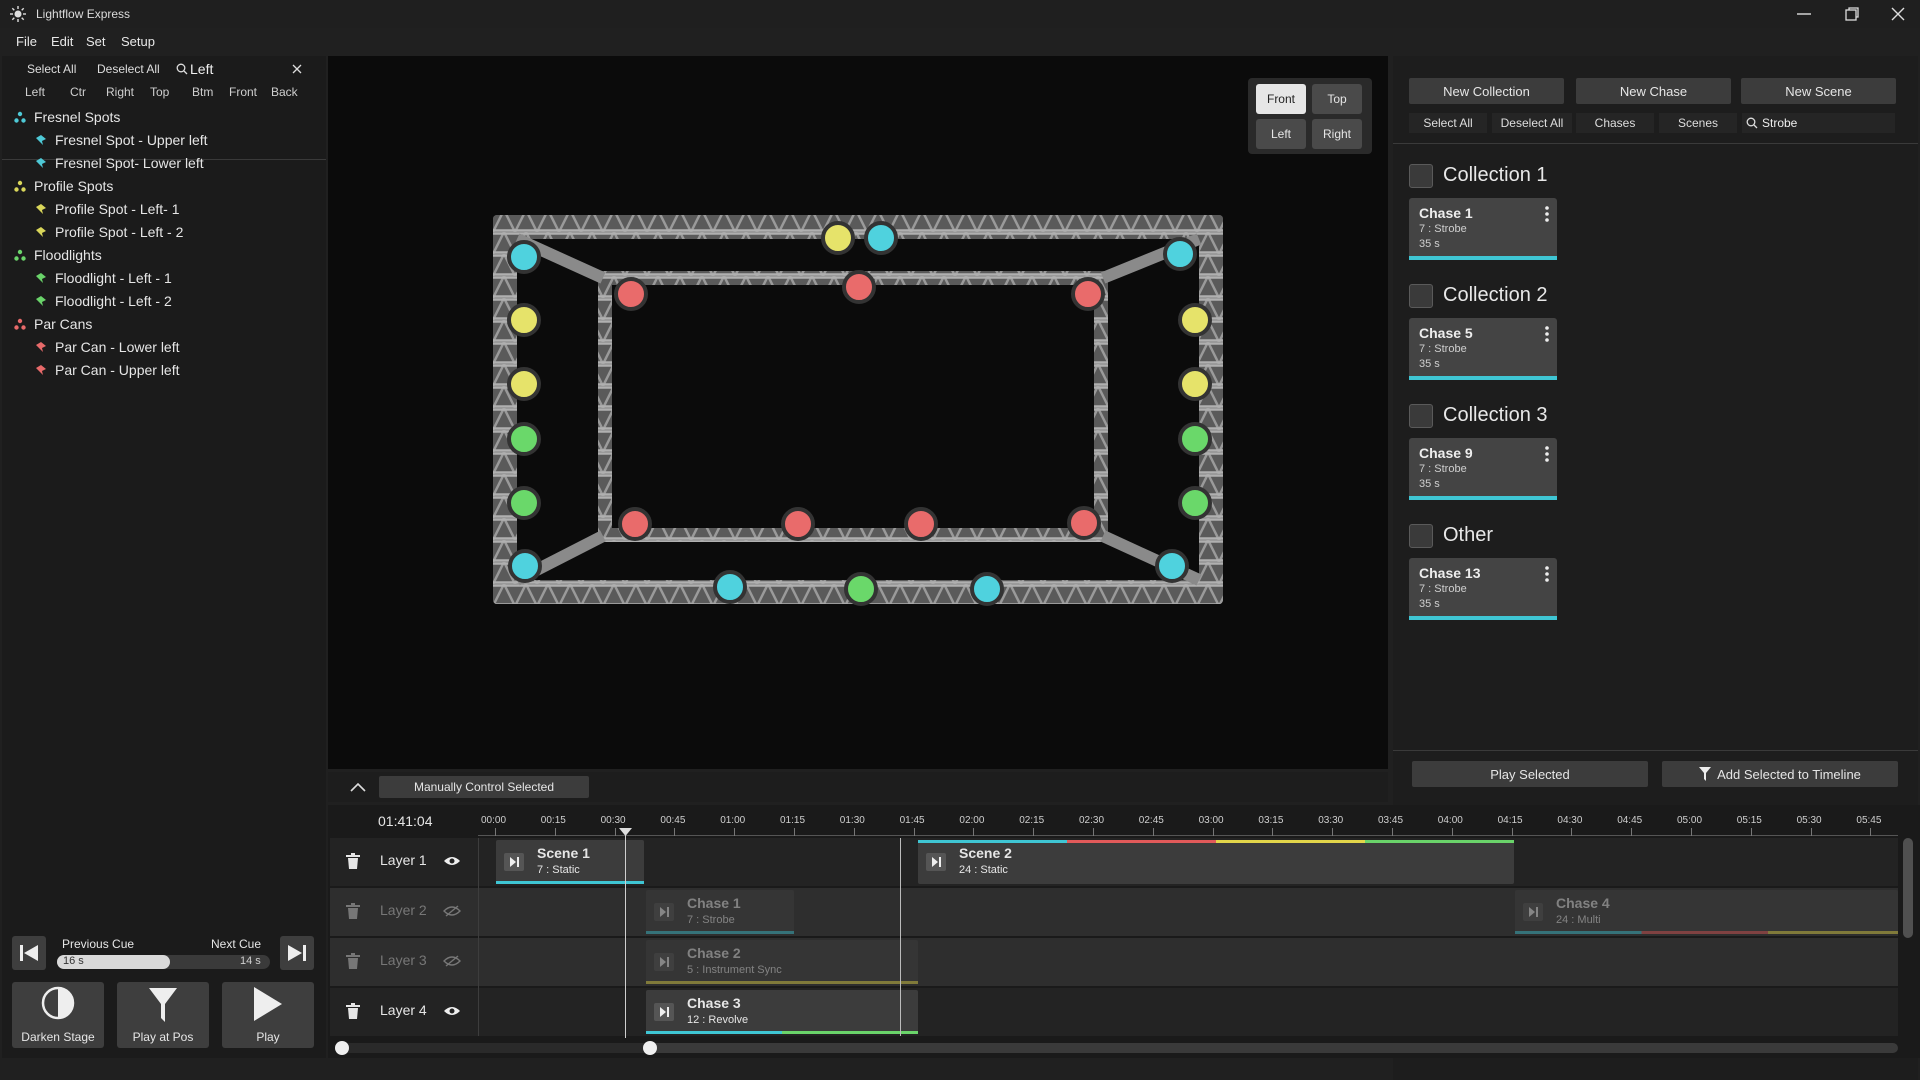  I want to click on fixture-item: Par Can - Upper left, so click(164, 369).